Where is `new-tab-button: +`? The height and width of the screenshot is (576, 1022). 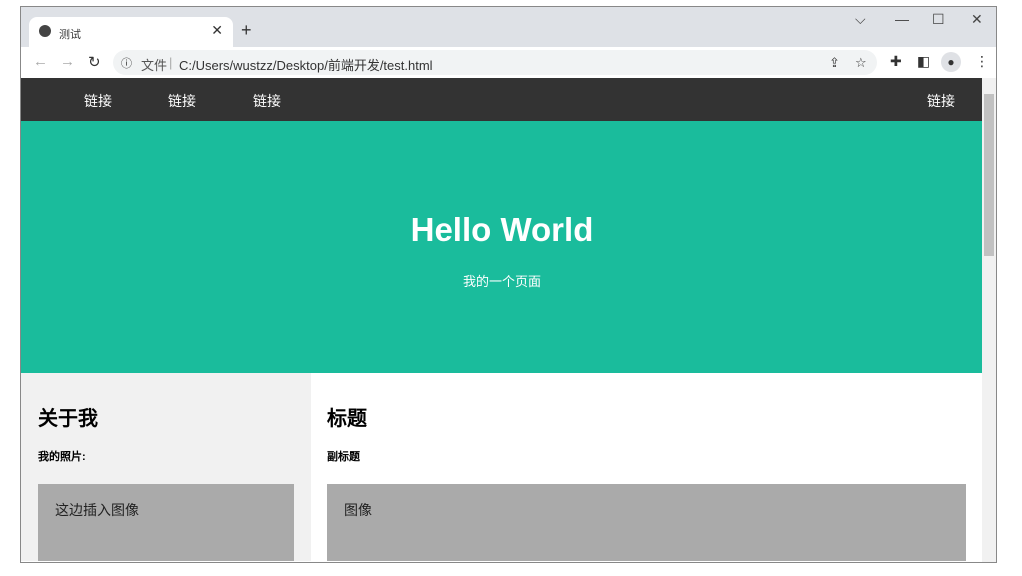
new-tab-button: + is located at coordinates (246, 30).